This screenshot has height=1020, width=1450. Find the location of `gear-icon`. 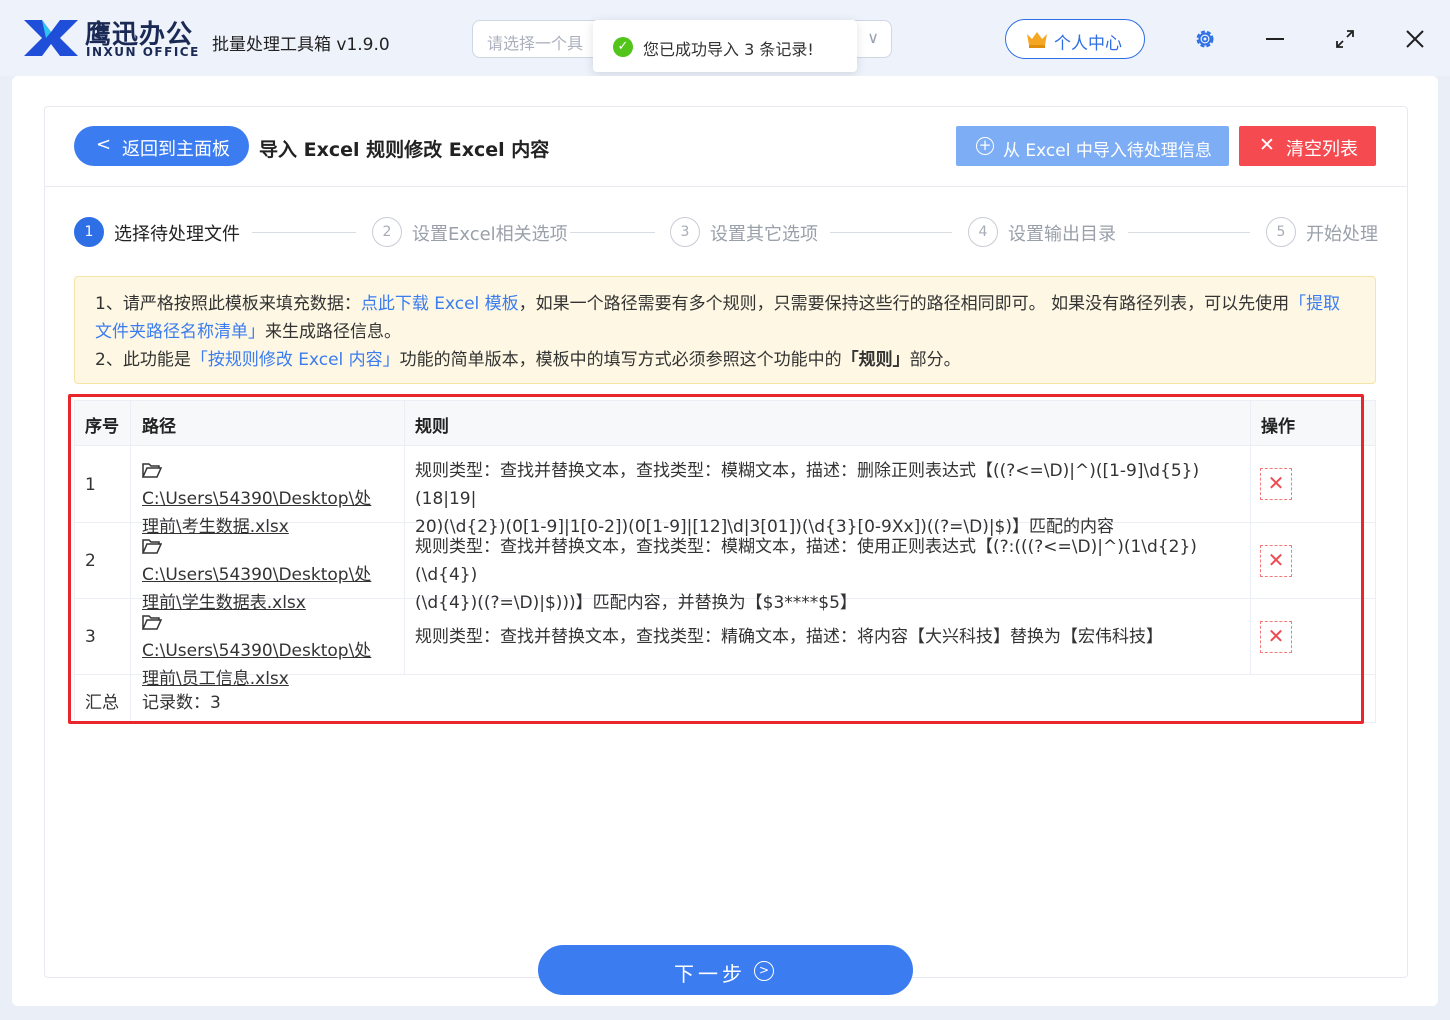

gear-icon is located at coordinates (1205, 39).